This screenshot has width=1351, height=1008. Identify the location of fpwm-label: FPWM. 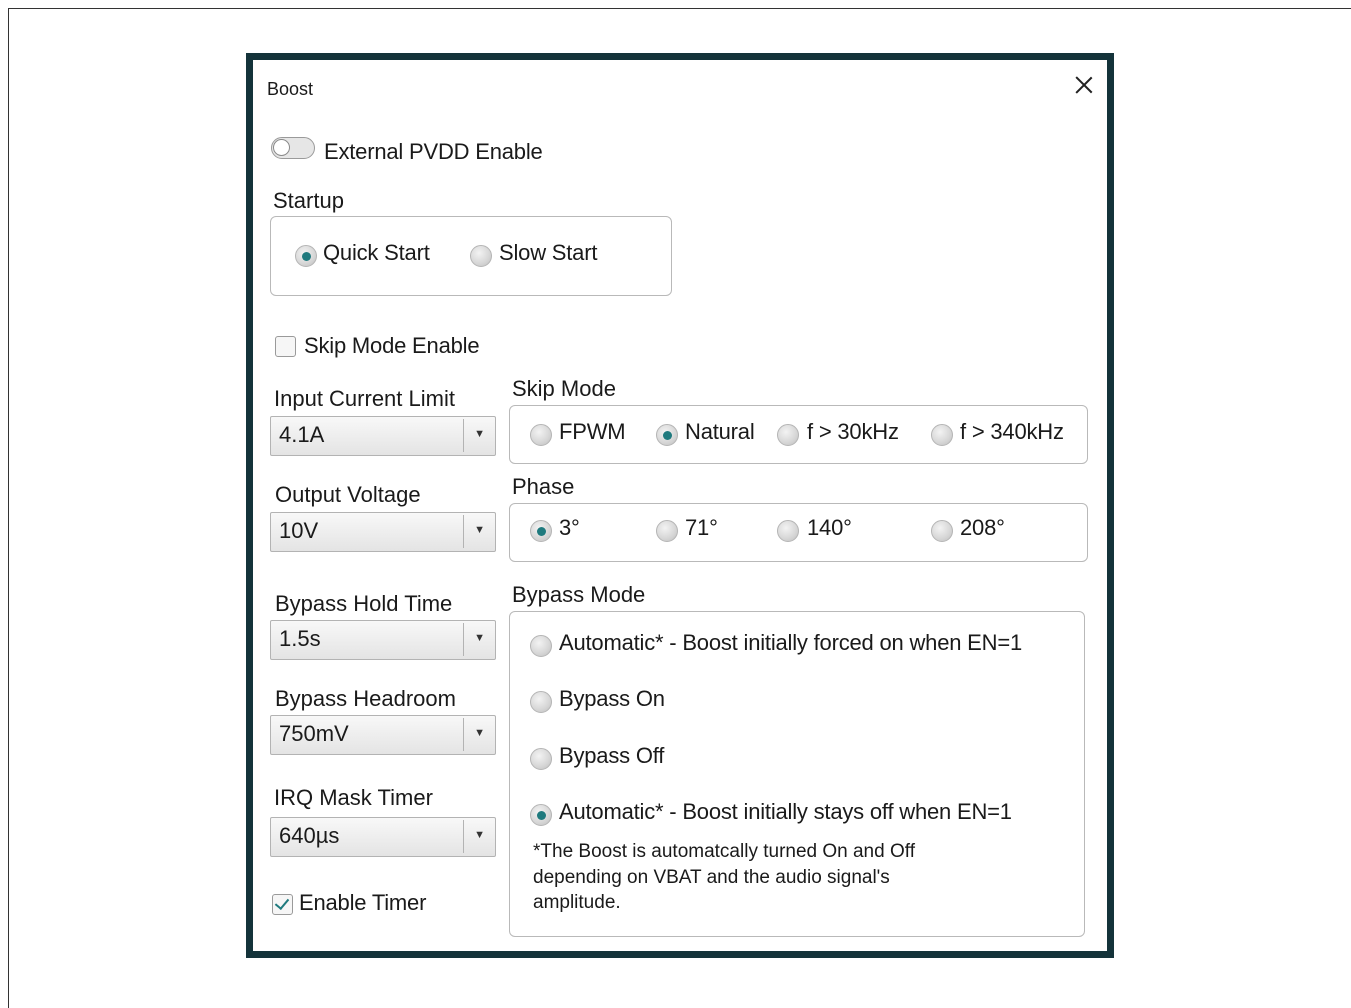
(592, 431).